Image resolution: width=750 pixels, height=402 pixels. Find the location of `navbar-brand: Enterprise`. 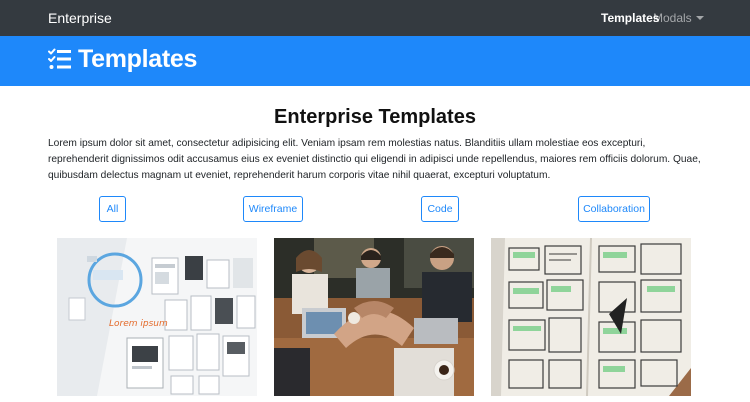

navbar-brand: Enterprise is located at coordinates (80, 18).